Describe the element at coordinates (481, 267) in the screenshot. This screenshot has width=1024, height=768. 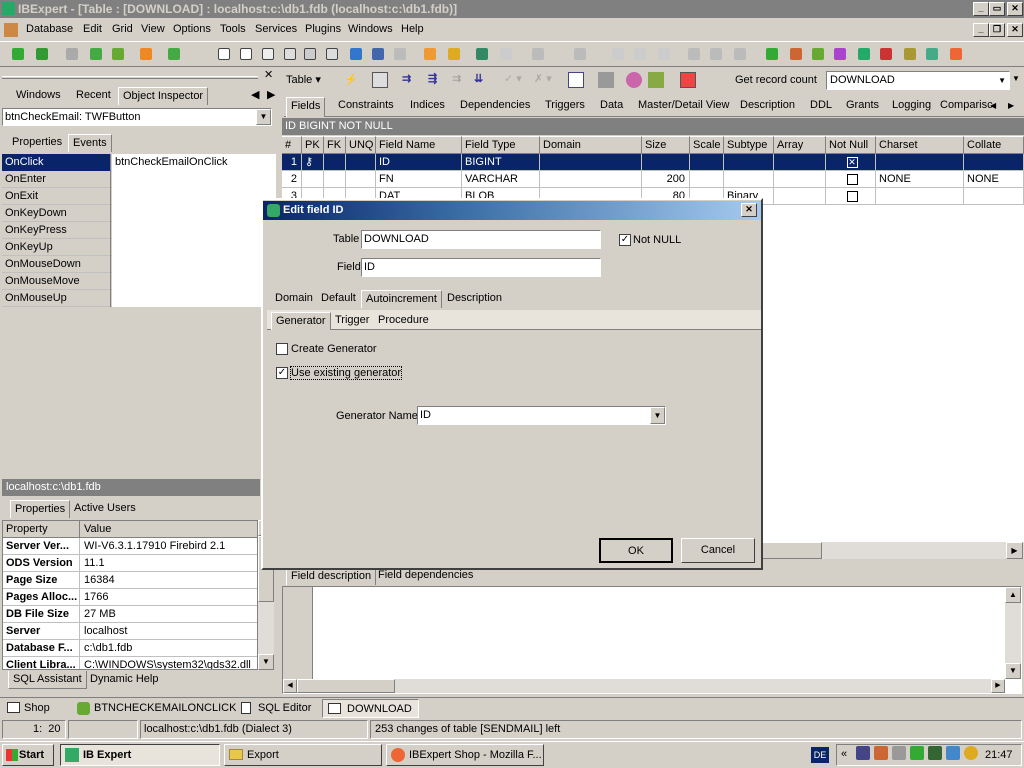
I see `field-input: ID` at that location.